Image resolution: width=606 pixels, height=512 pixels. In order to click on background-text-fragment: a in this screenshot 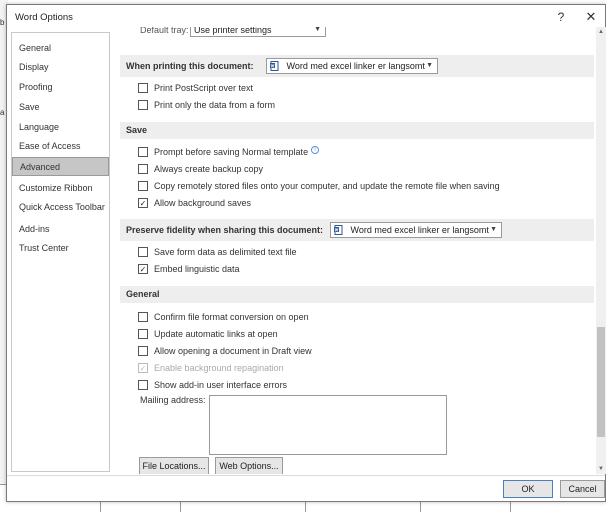, I will do `click(2, 112)`.